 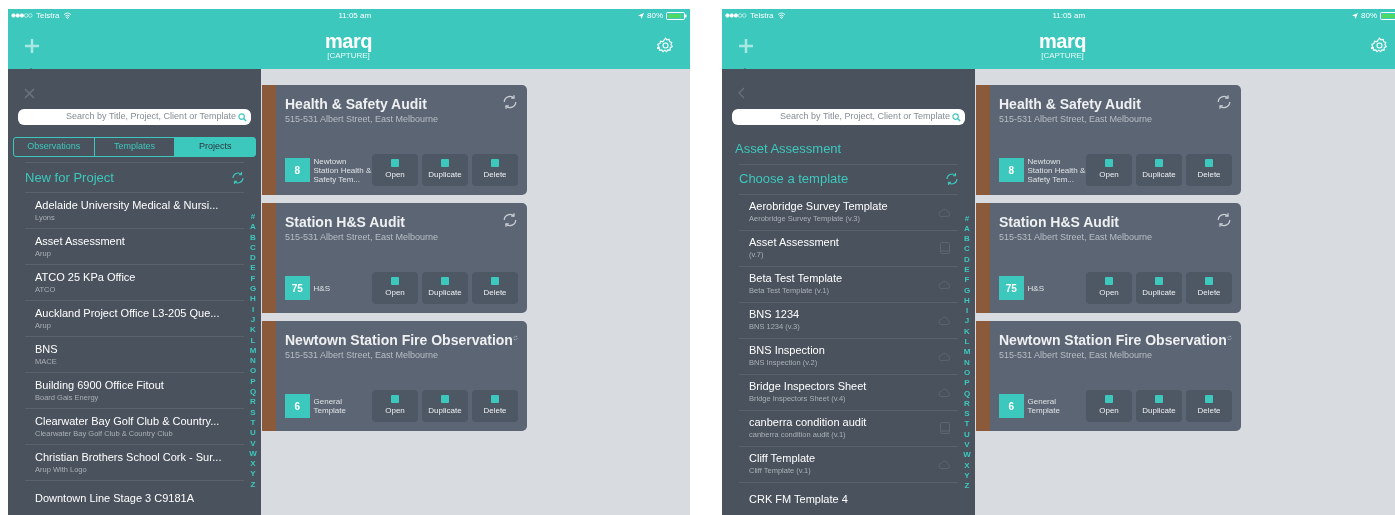 What do you see at coordinates (214, 147) in the screenshot?
I see `segment-tab: Projects` at bounding box center [214, 147].